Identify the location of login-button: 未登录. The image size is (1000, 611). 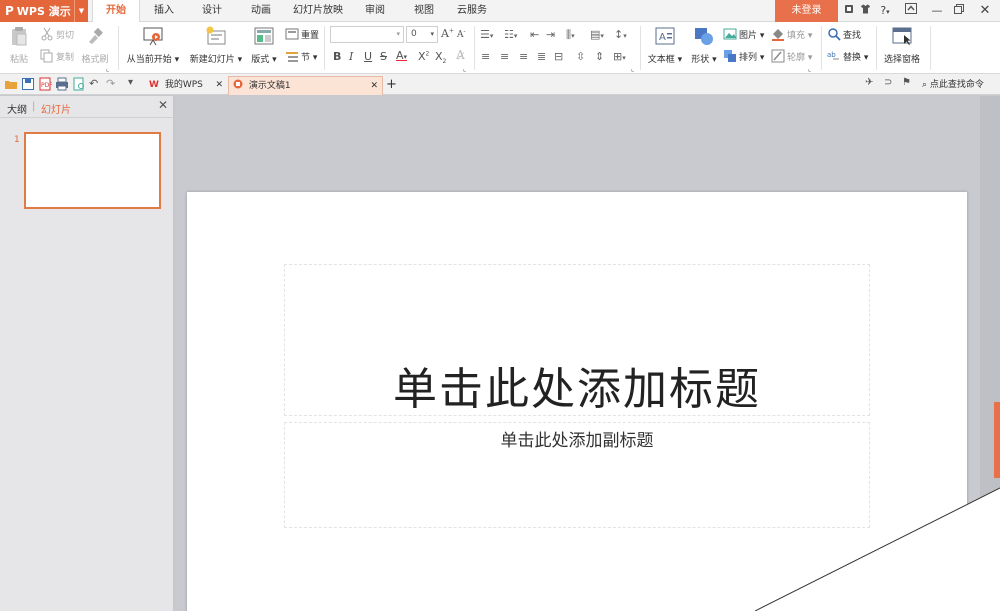
(806, 11).